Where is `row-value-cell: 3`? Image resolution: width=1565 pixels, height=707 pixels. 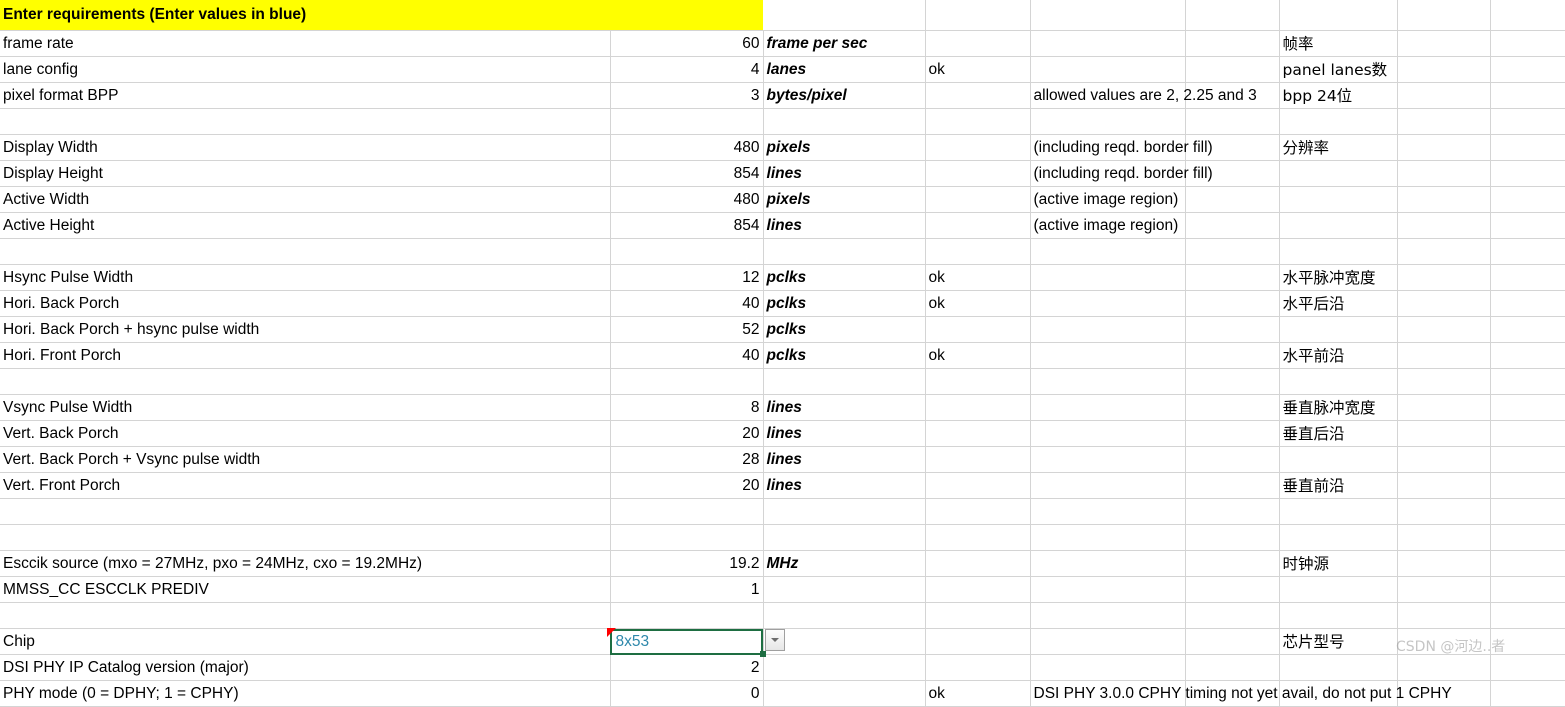
row-value-cell: 3 is located at coordinates (687, 95).